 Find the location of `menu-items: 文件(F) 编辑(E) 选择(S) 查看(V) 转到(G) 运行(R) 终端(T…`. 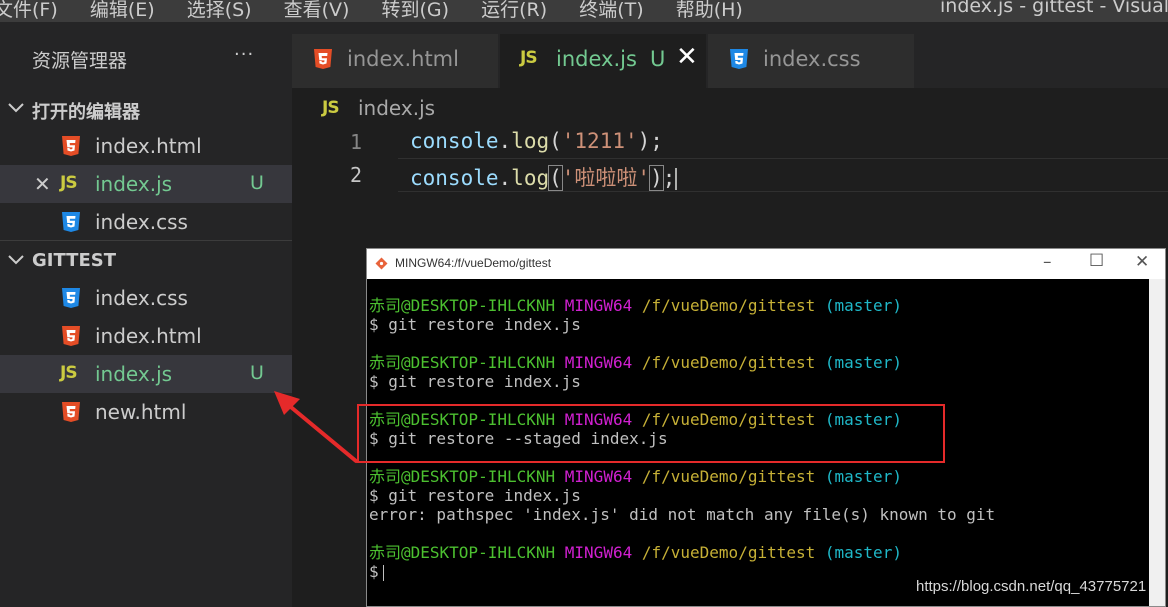

menu-items: 文件(F) 编辑(E) 选择(S) 查看(V) 转到(G) 运行(R) 终端(T… is located at coordinates (384, 11).